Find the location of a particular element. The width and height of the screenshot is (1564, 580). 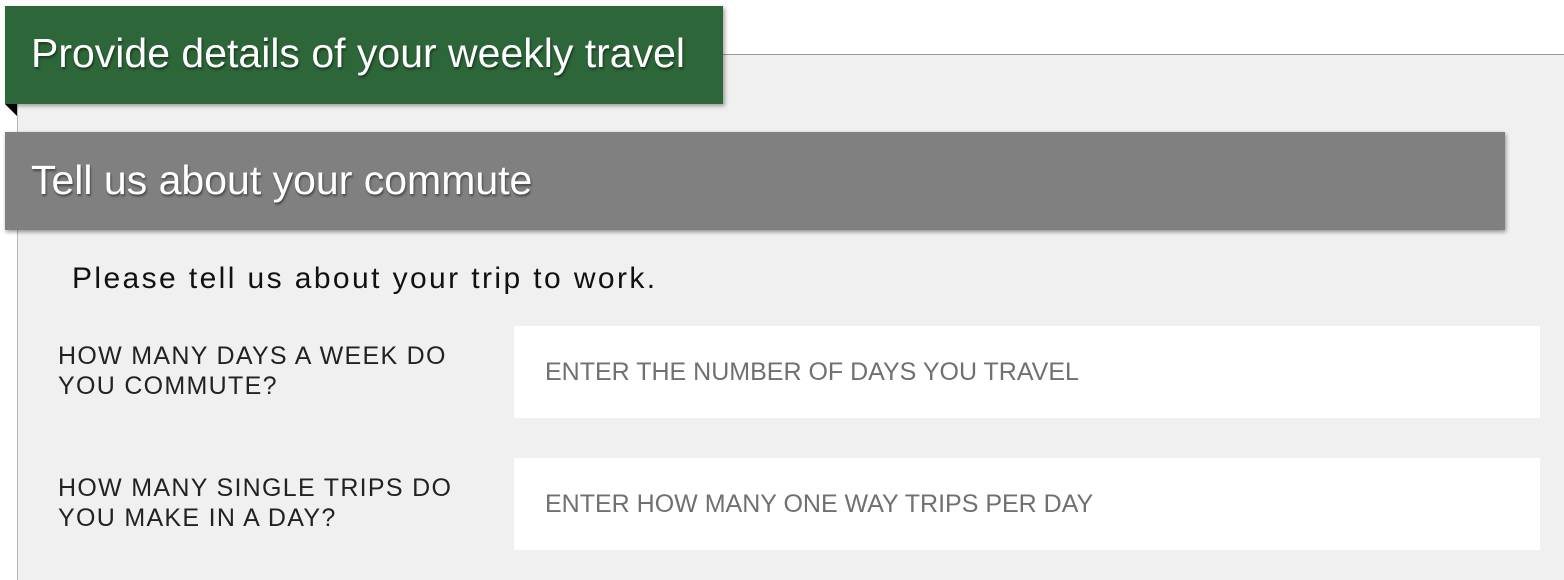

single-trips-input is located at coordinates (1027, 504).